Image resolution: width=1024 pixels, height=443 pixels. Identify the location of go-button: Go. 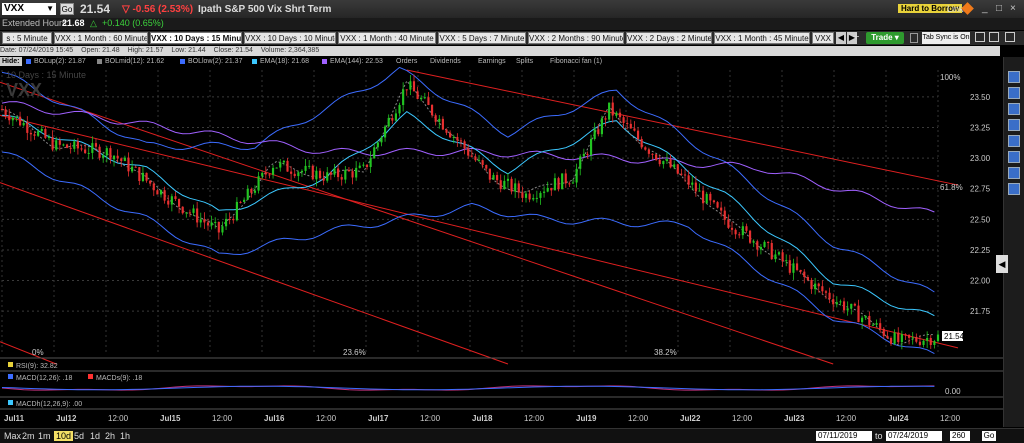
(67, 9).